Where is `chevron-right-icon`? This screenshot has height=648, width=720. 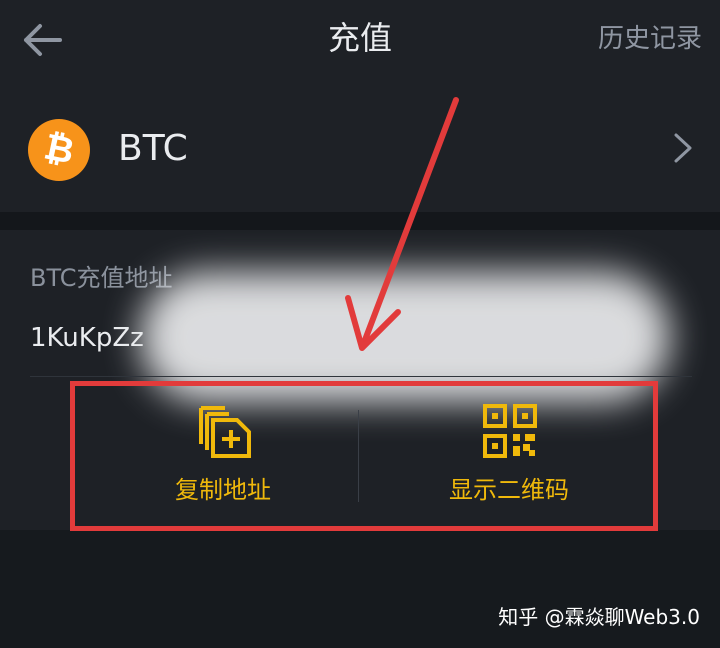 chevron-right-icon is located at coordinates (683, 148).